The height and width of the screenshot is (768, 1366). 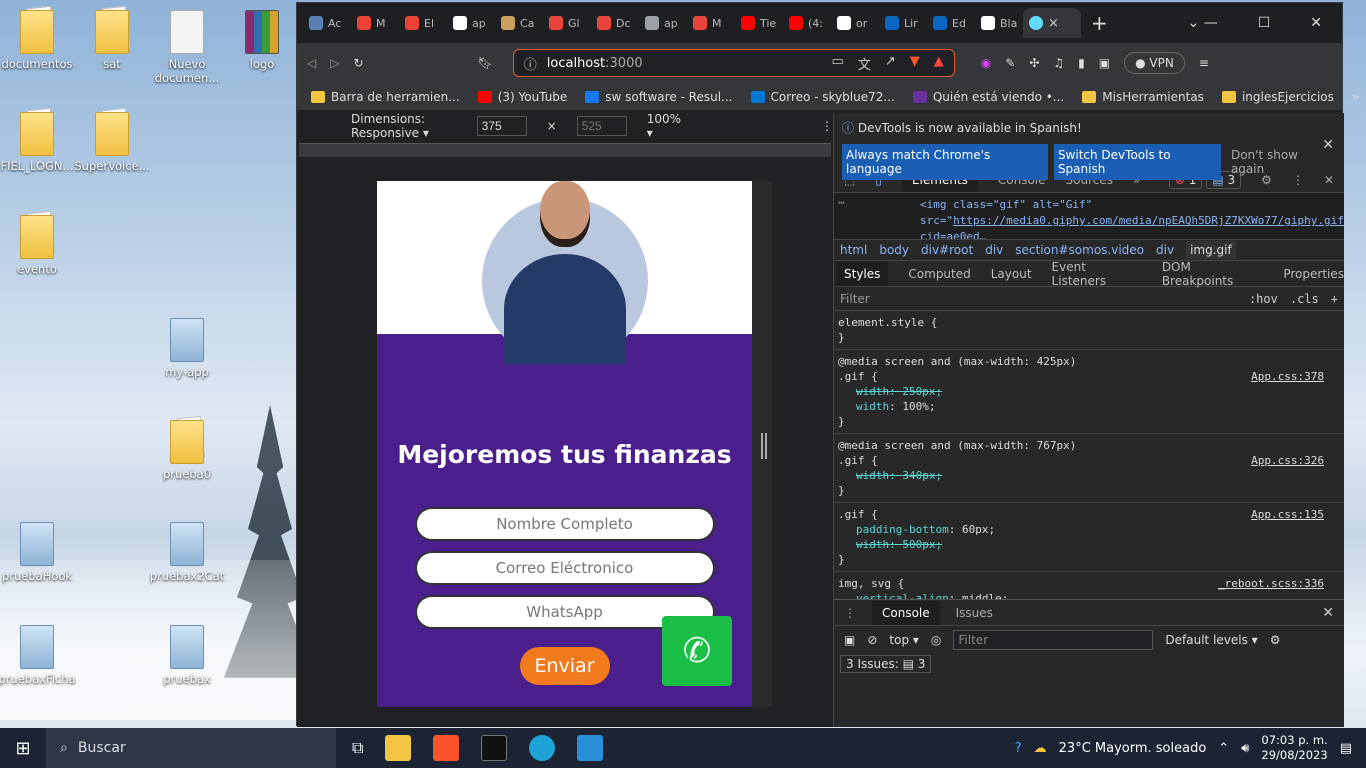 What do you see at coordinates (1089, 544) in the screenshot?
I see `css-property: width: 500px;` at bounding box center [1089, 544].